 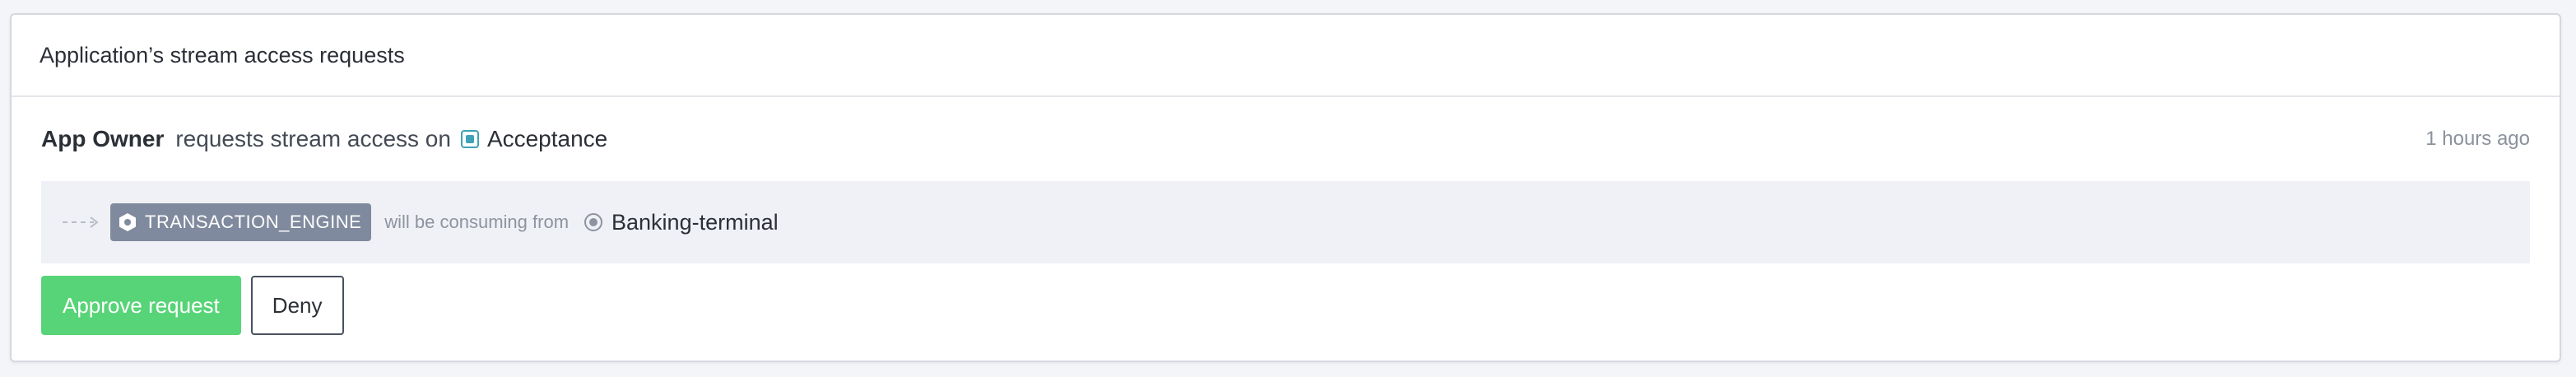 I want to click on application-badge: TRANSACTION_ENGINE, so click(x=241, y=222).